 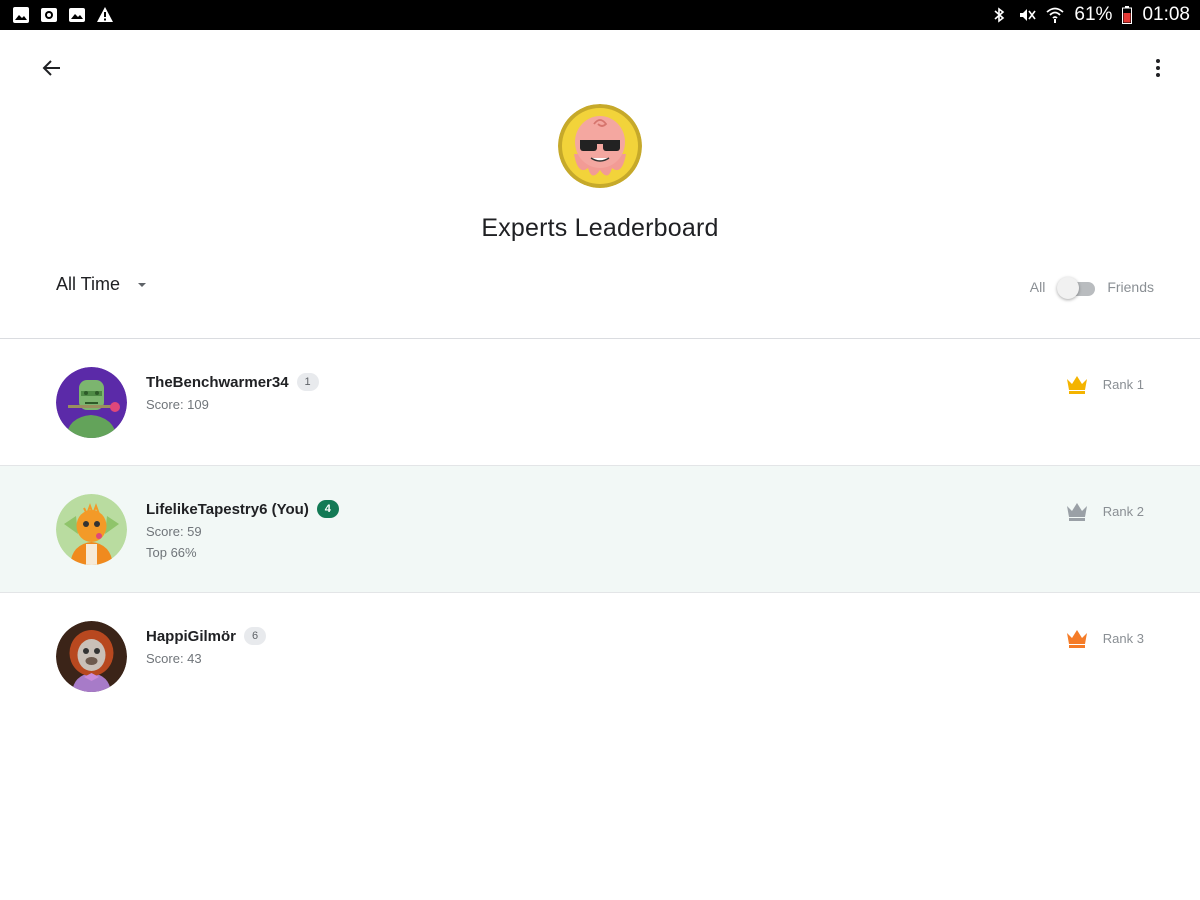 I want to click on player-score: Score: 109, so click(x=177, y=404).